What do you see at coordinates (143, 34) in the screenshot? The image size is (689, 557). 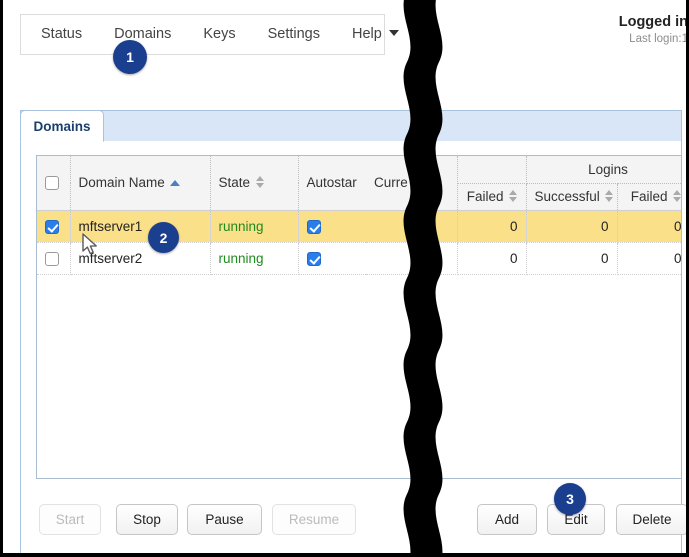 I see `nav-item-label: Domains` at bounding box center [143, 34].